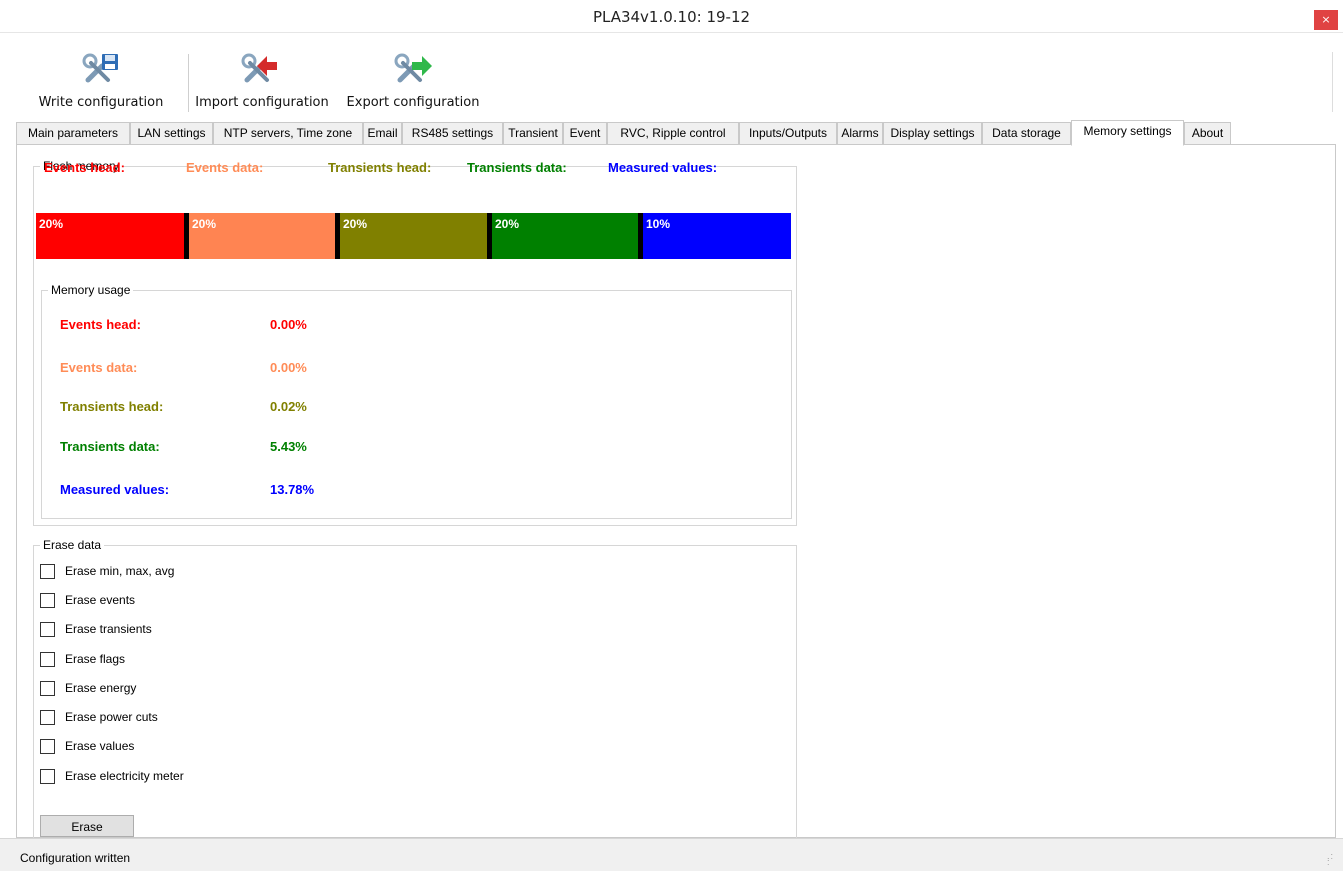  Describe the element at coordinates (1127, 133) in the screenshot. I see `tab-memory-settings: Memory settings` at that location.